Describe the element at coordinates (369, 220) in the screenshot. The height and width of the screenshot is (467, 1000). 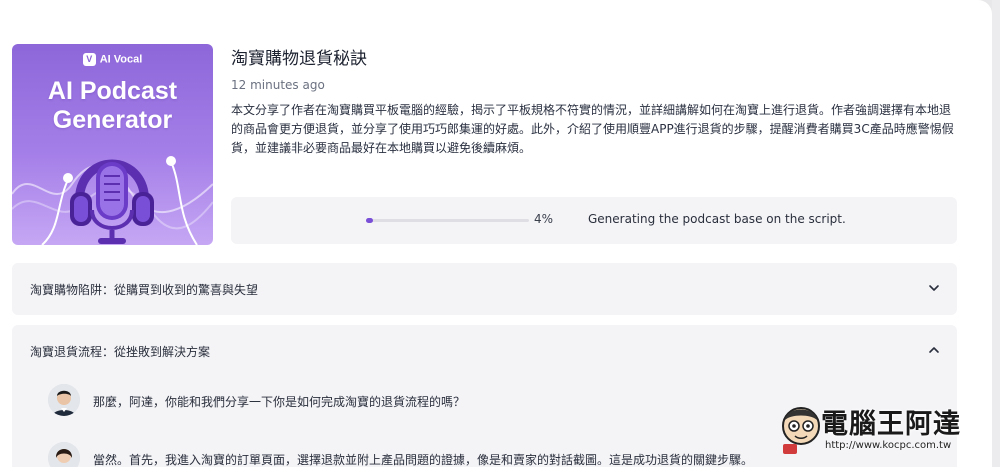
I see `progress-bar-fill` at that location.